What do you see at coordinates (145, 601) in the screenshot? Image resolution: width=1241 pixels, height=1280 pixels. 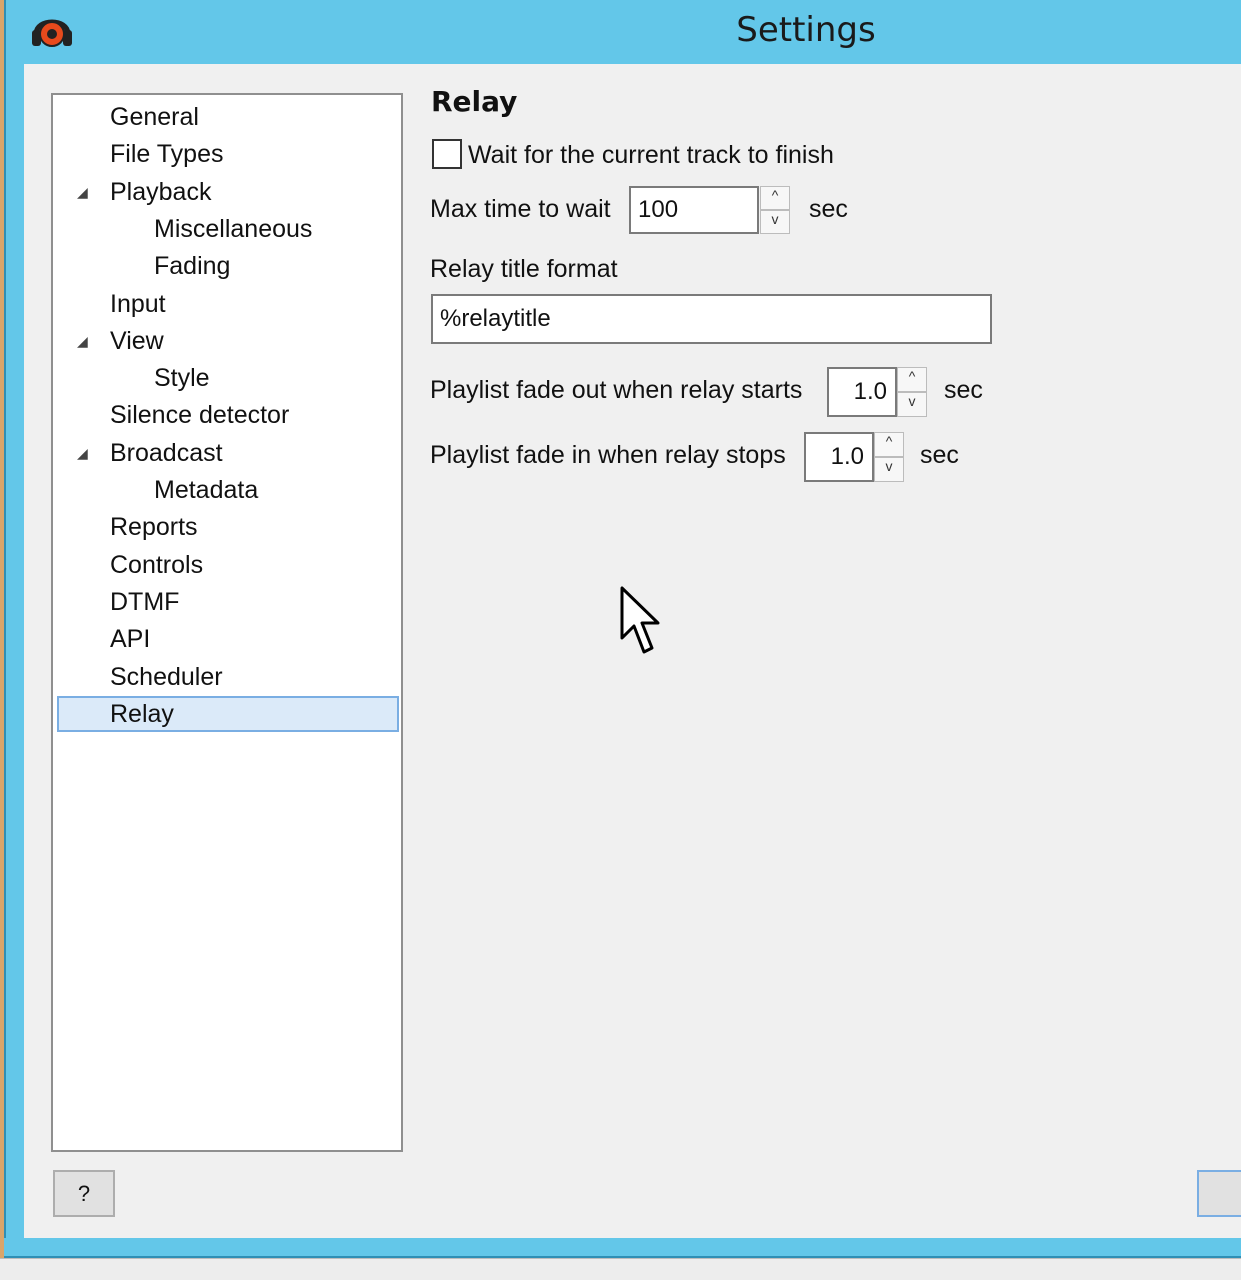 I see `tree-item-label: DTMF` at bounding box center [145, 601].